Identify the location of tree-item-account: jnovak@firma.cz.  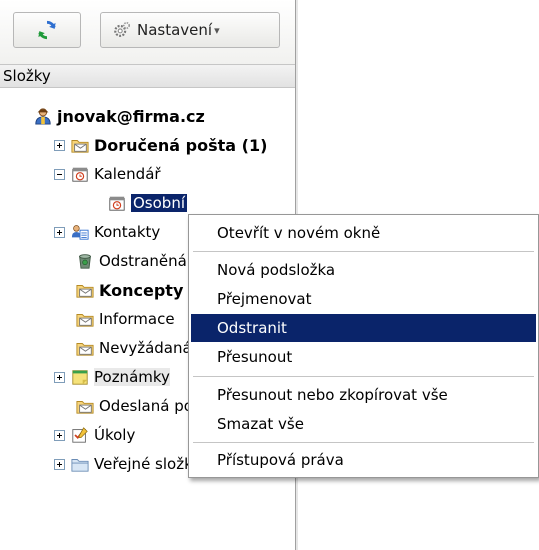
(119, 116).